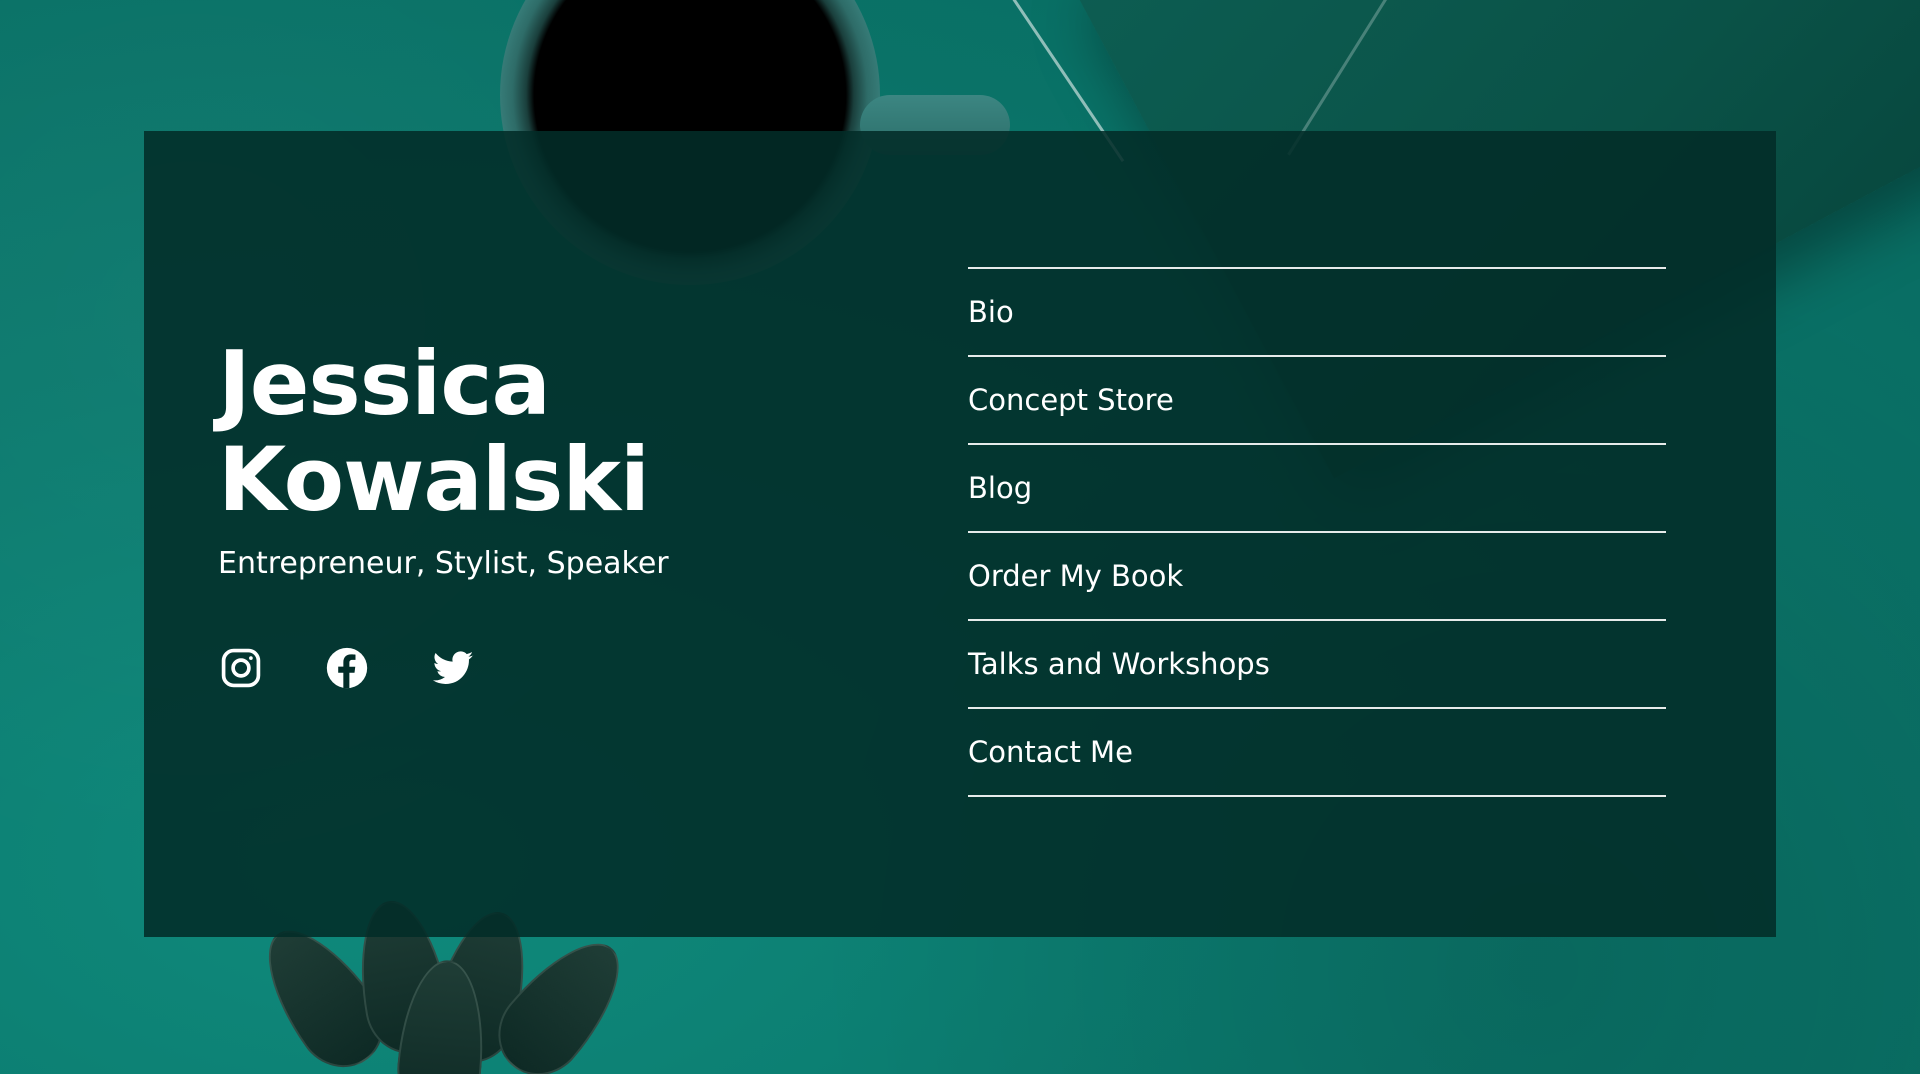  I want to click on social-links, so click(347, 668).